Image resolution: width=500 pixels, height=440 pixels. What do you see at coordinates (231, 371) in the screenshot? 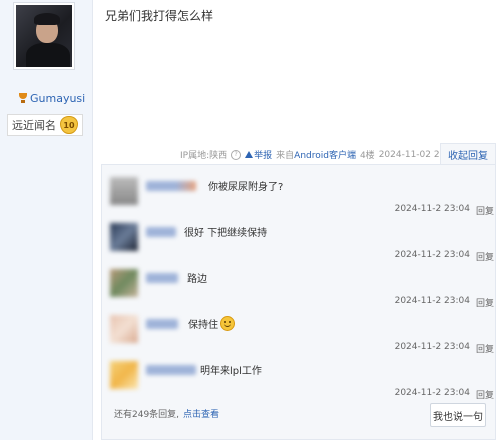
I see `reply-text: 明年来lpl工作` at bounding box center [231, 371].